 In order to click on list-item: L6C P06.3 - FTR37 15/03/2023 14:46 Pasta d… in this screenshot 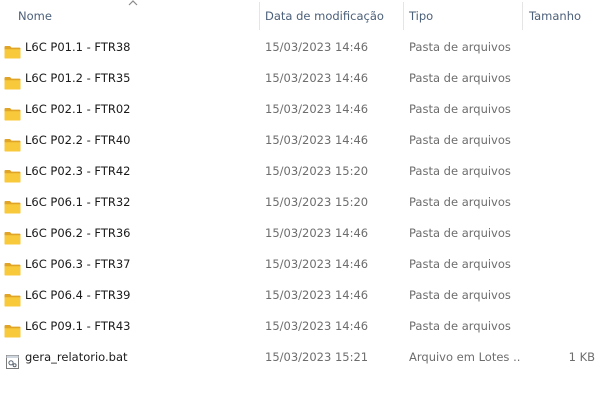, I will do `click(301, 264)`.